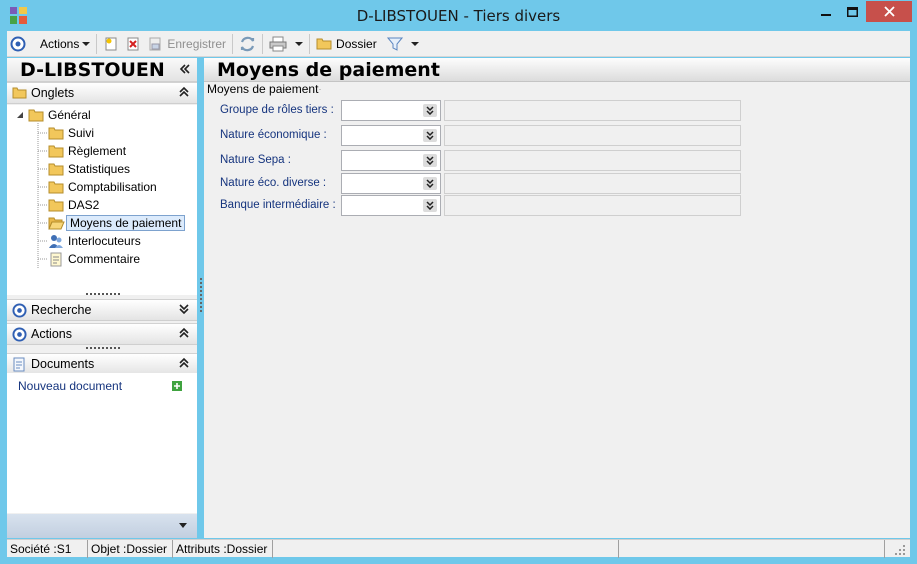  What do you see at coordinates (201, 295) in the screenshot?
I see `vertical-splitter-grip` at bounding box center [201, 295].